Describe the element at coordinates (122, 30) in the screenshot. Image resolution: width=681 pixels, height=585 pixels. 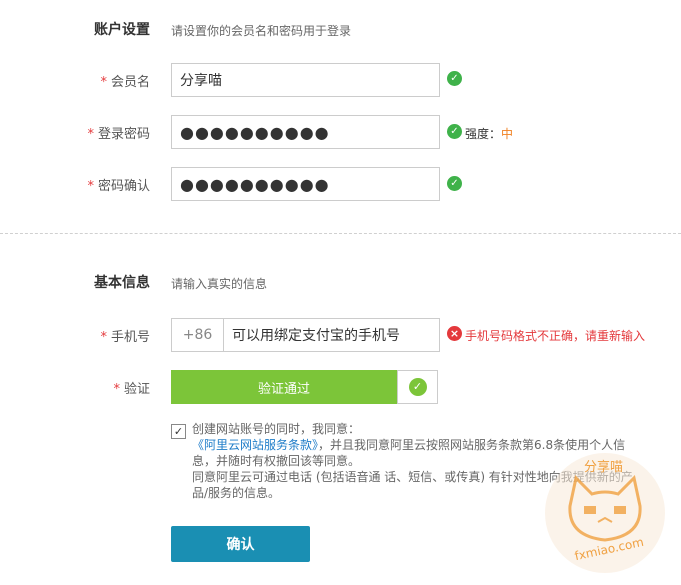
I see `account-section-title: 账户设置` at that location.